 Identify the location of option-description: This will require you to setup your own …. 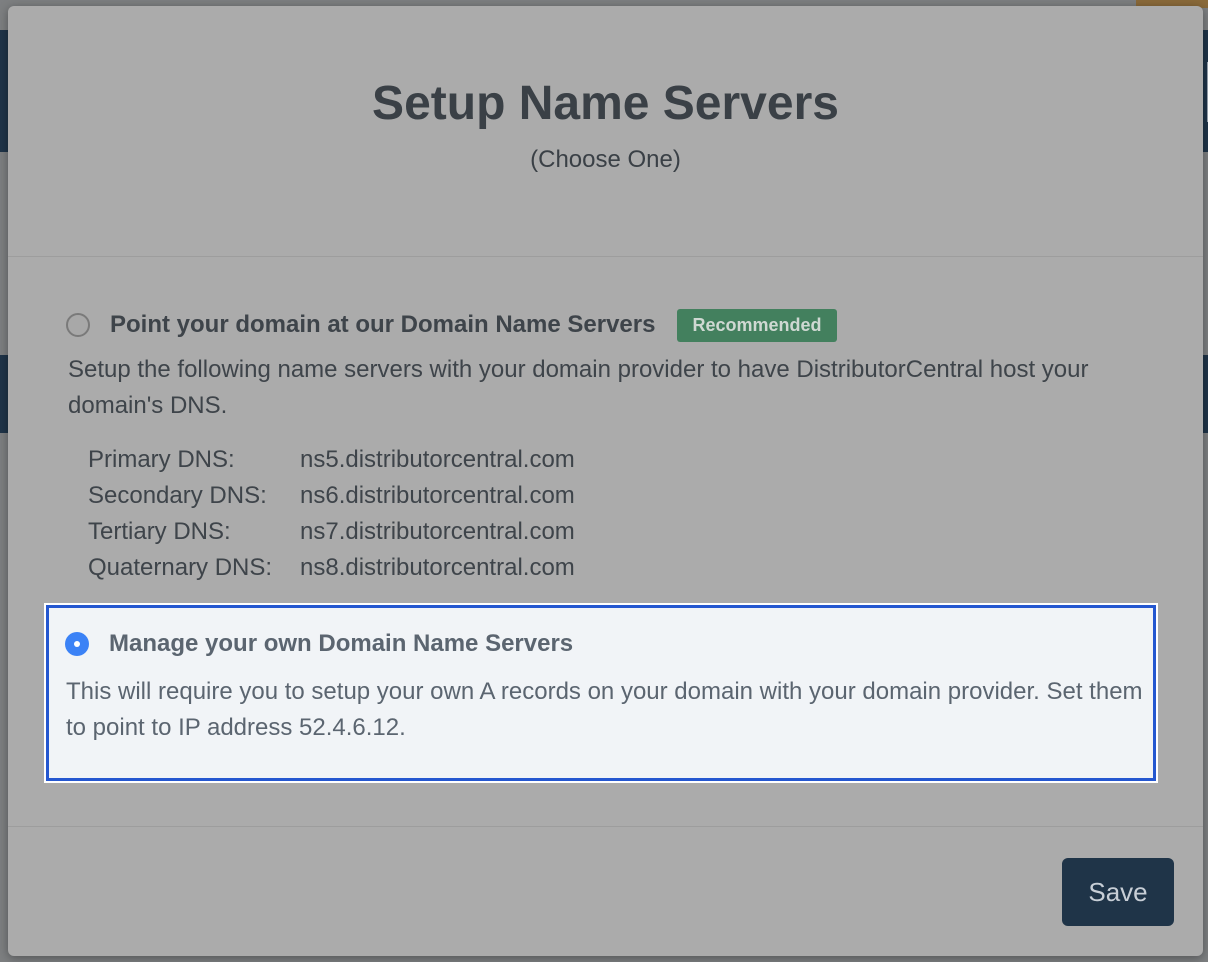
(604, 709).